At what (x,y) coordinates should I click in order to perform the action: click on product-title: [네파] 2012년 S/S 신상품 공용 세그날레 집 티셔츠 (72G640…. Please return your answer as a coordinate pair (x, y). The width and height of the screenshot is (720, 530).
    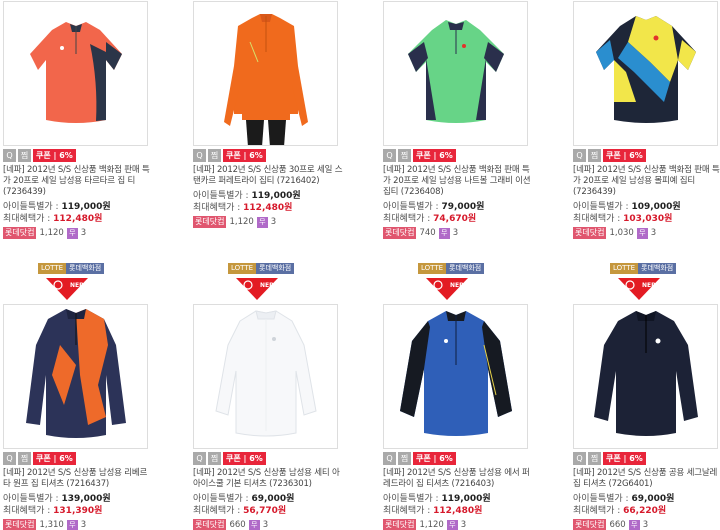
    Looking at the image, I should click on (646, 479).